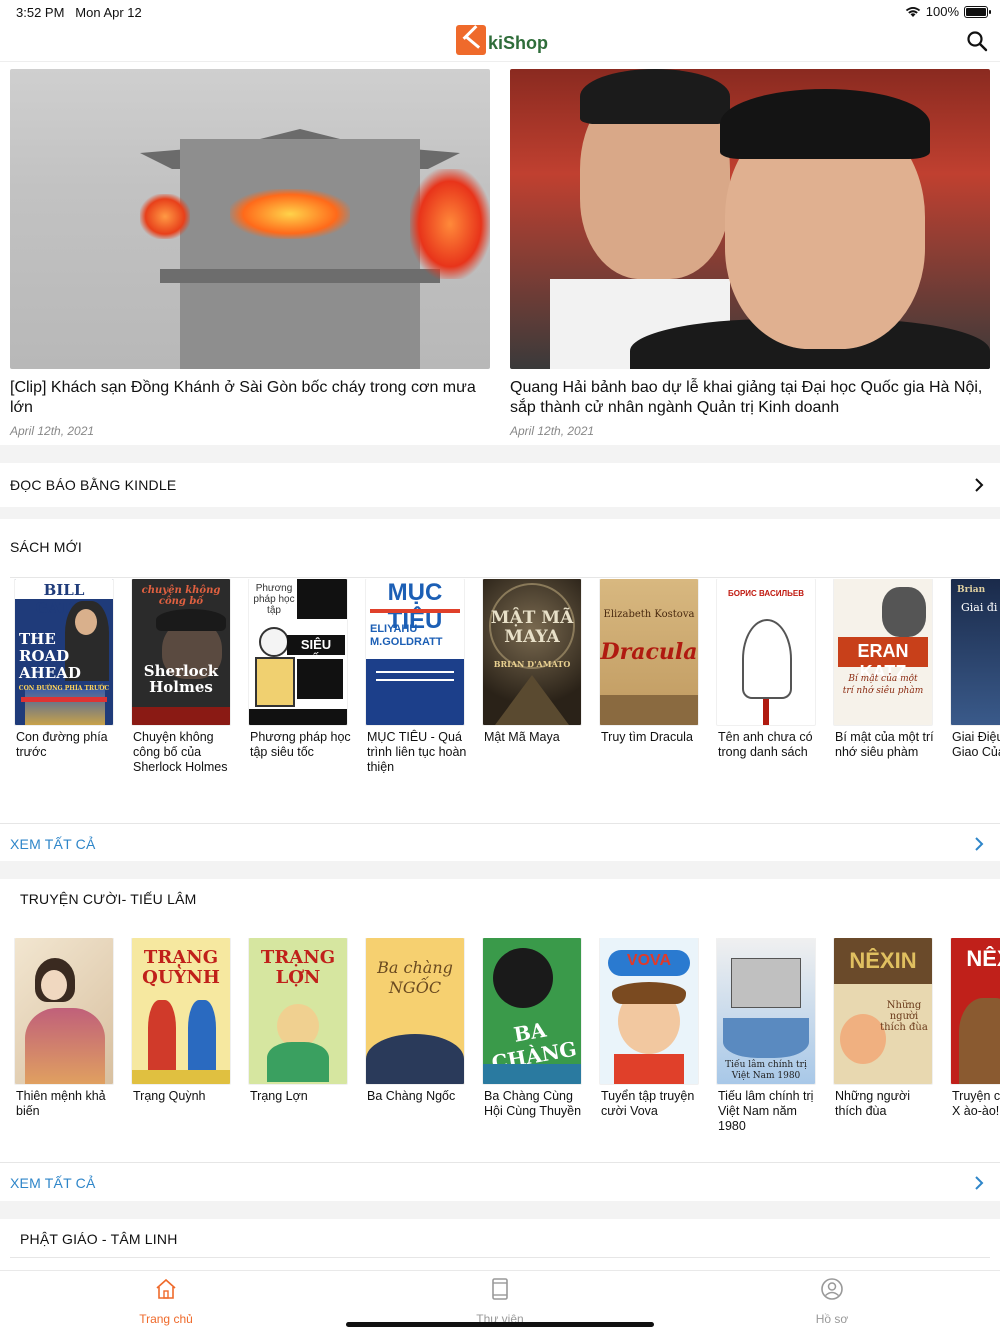 The width and height of the screenshot is (1000, 1334). I want to click on book-title: Chuyện không công bố của Sherlock Holmes, so click(180, 752).